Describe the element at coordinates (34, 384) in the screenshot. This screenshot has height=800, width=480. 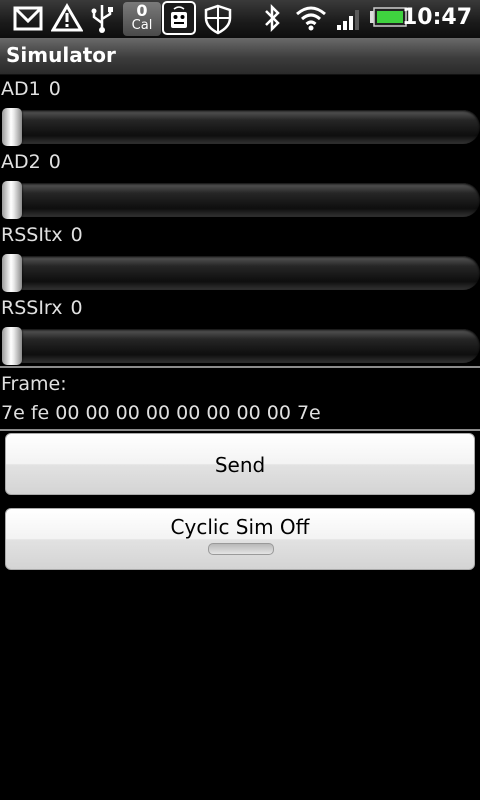
I see `frame-label: Frame:` at that location.